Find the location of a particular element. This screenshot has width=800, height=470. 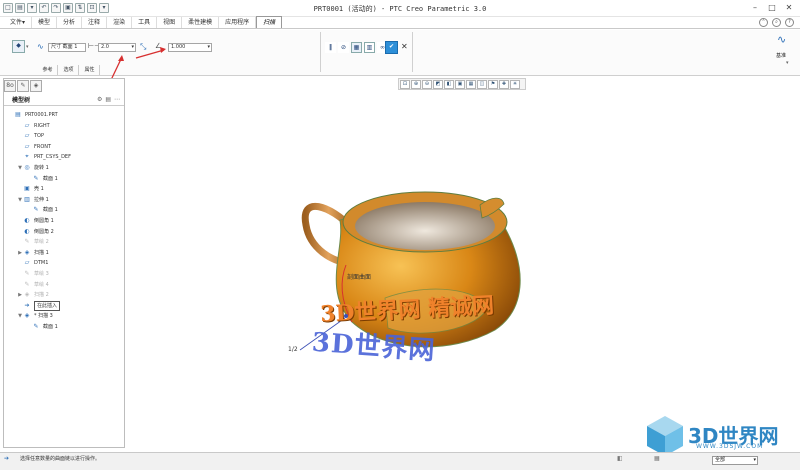

status-message: 选择任意数量的曲面链以进行操作。 is located at coordinates (60, 459).